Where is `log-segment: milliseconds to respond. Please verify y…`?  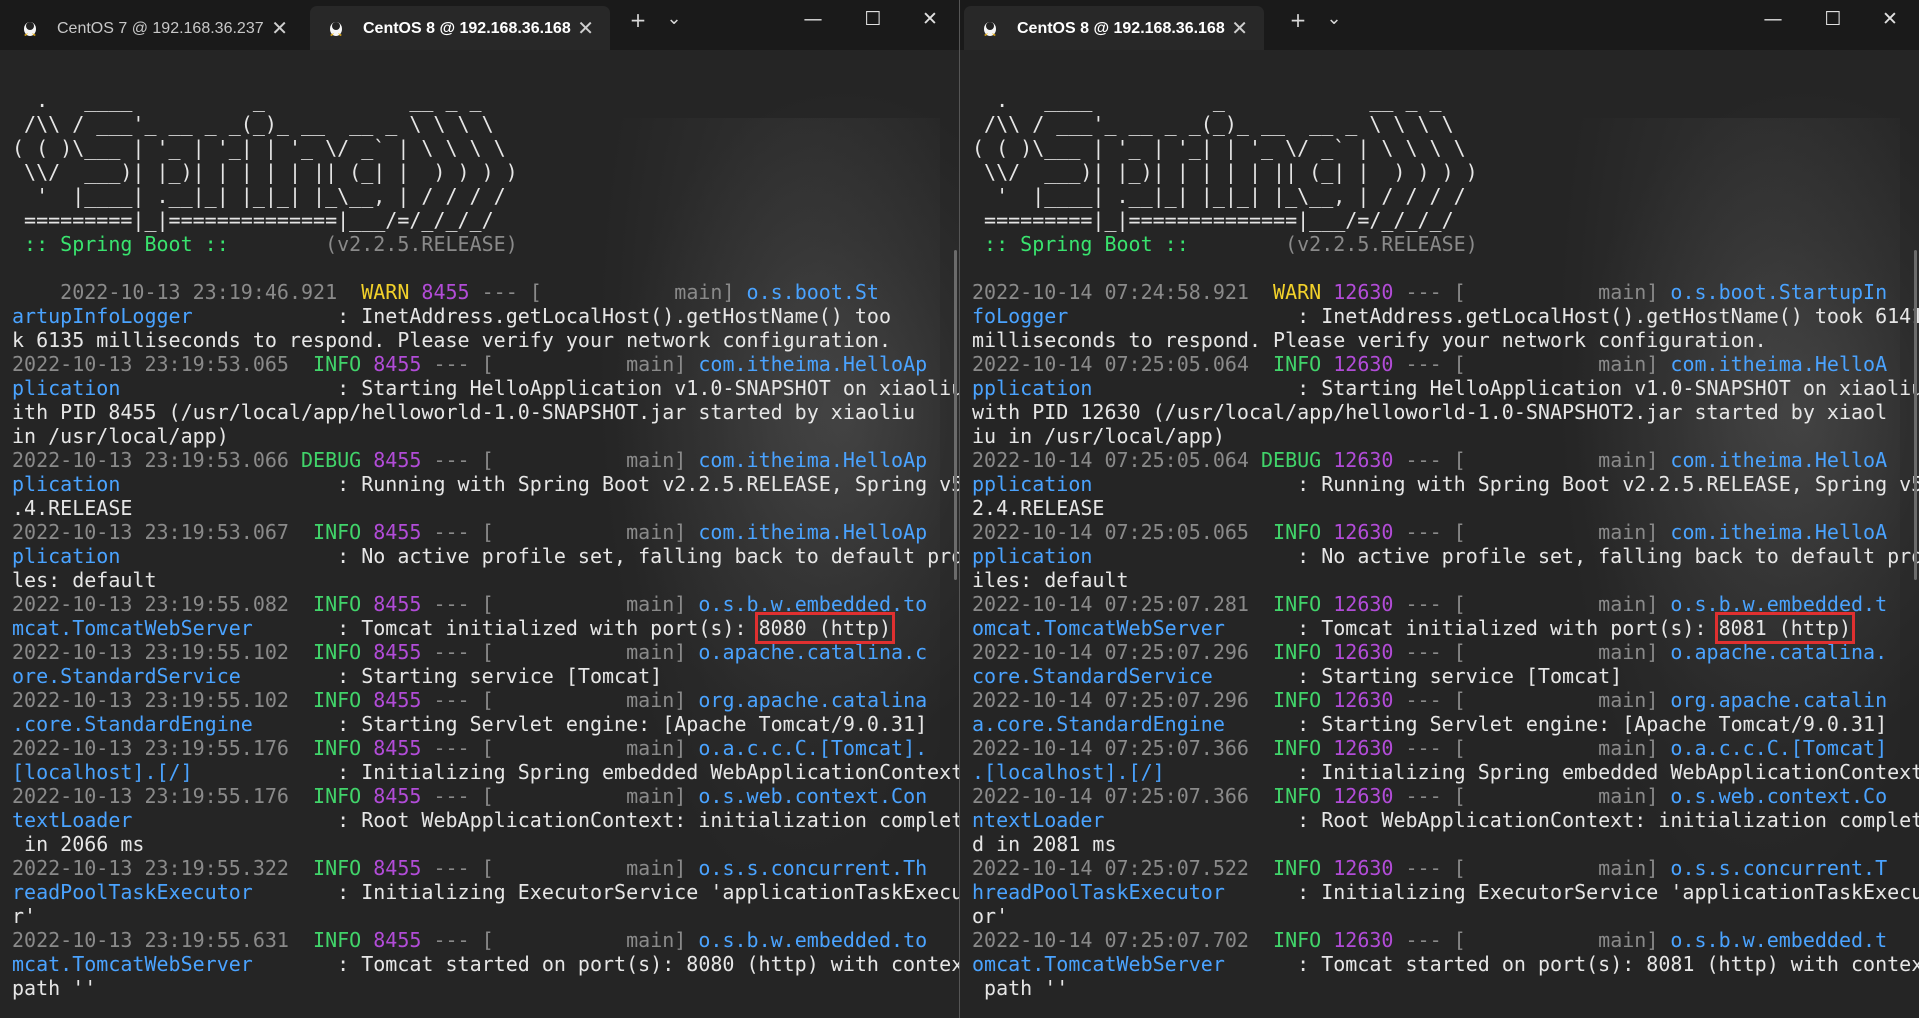 log-segment: milliseconds to respond. Please verify y… is located at coordinates (1369, 340).